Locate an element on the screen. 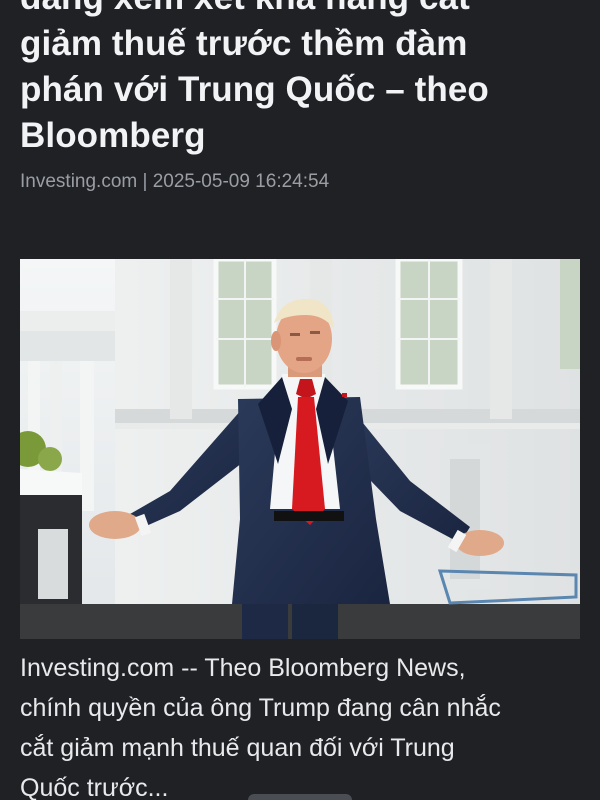 The height and width of the screenshot is (800, 600). headline-line: giảm thuế trước thềm đàm is located at coordinates (244, 43).